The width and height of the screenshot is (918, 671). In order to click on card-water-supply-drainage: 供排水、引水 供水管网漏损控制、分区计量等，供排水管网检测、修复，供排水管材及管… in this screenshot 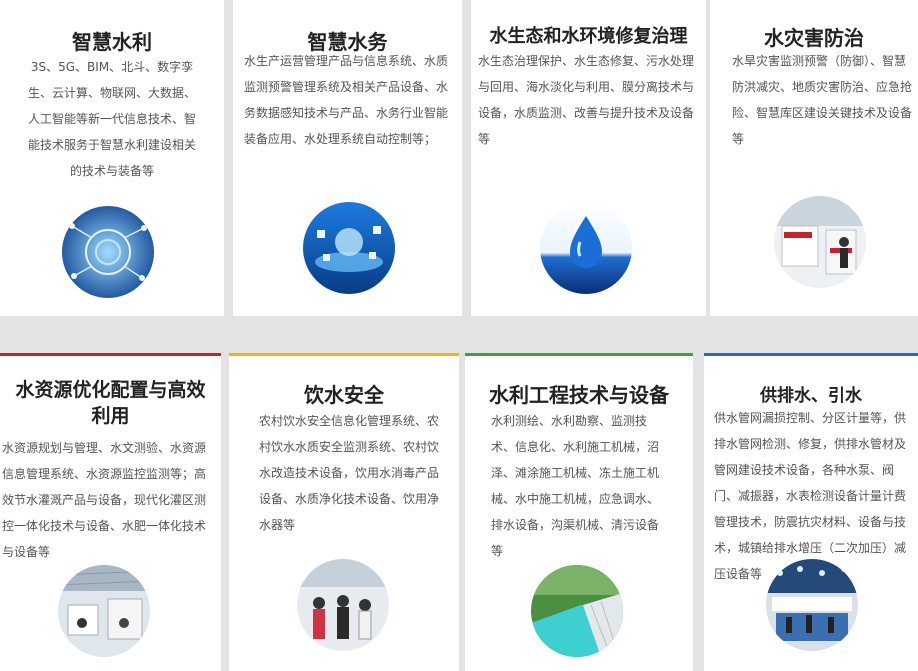, I will do `click(811, 512)`.